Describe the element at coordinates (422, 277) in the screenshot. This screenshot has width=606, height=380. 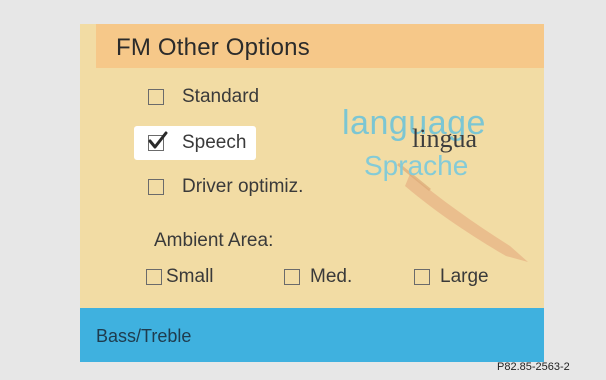
I see `large-checkbox` at that location.